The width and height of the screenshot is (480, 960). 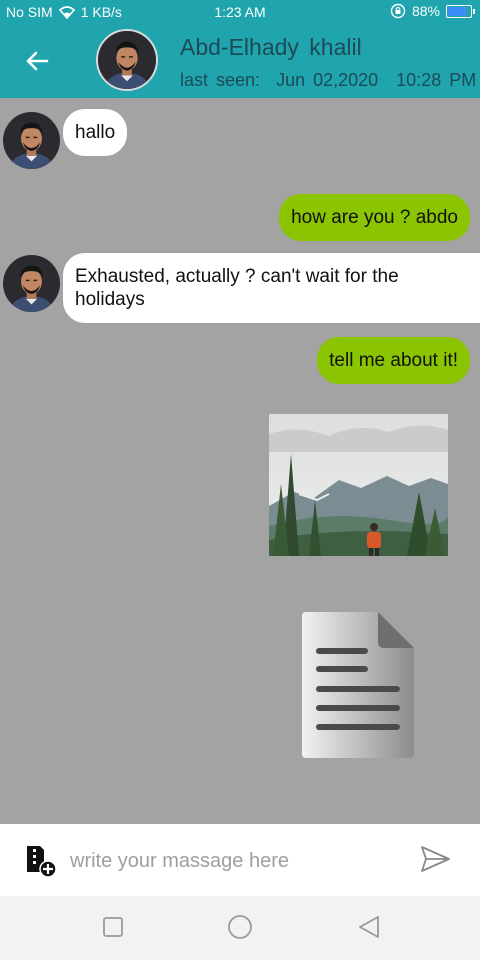 What do you see at coordinates (220, 80) in the screenshot?
I see `last-seen-label: last seen:` at bounding box center [220, 80].